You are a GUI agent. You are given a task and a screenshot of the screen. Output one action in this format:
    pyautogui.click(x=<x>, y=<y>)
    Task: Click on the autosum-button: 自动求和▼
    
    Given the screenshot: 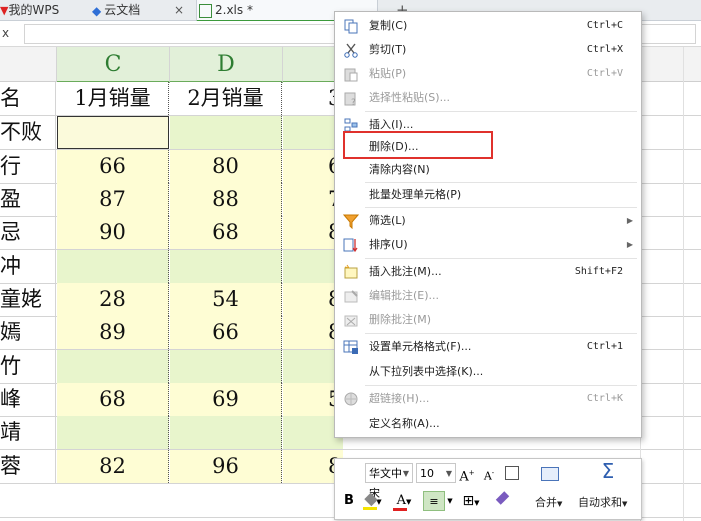 What is the action you would take?
    pyautogui.click(x=602, y=502)
    